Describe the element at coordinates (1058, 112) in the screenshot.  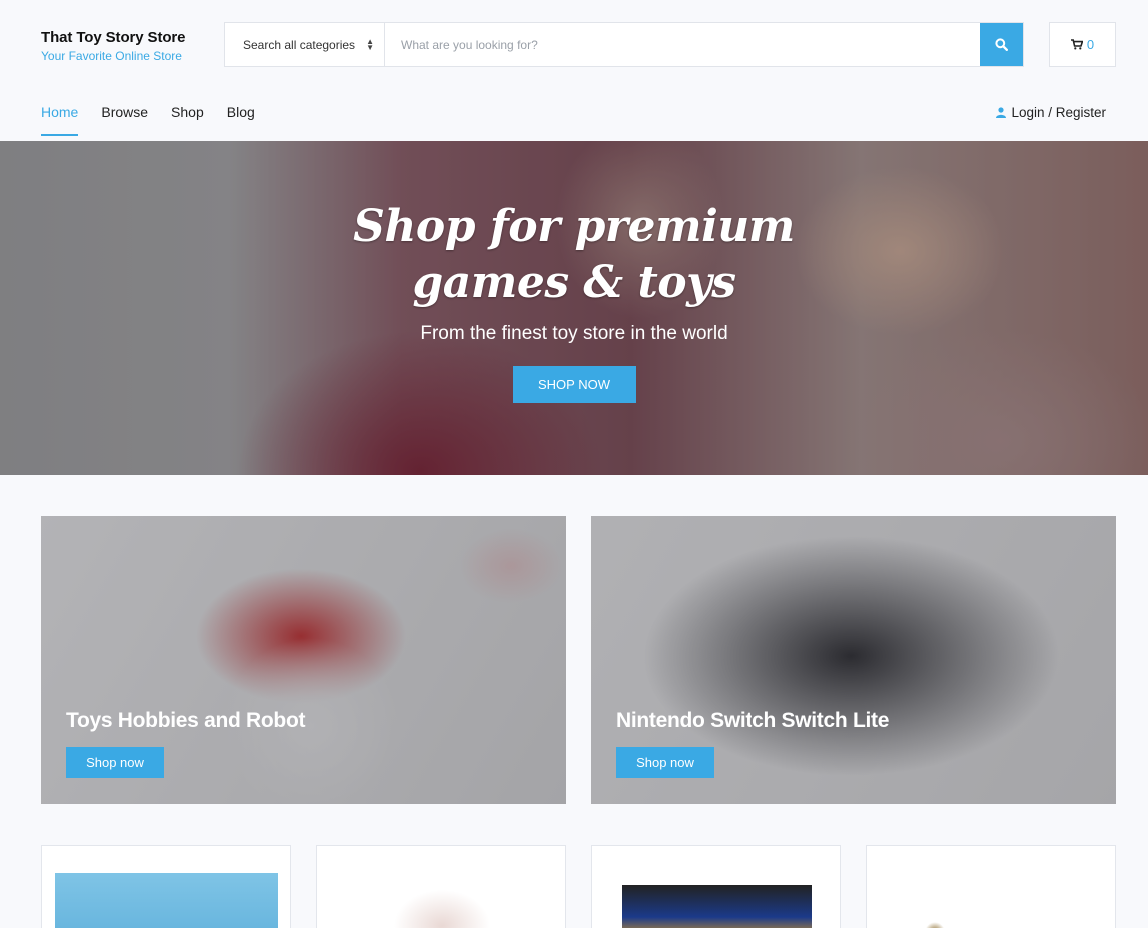
I see `login-label: Login / Register` at that location.